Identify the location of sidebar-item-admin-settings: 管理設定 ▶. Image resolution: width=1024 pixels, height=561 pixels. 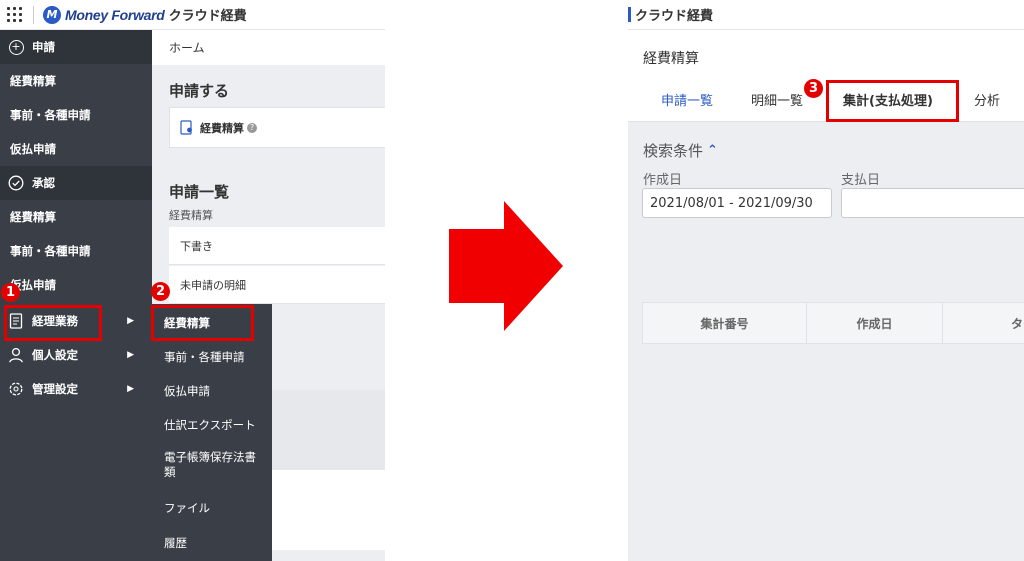
(76, 389).